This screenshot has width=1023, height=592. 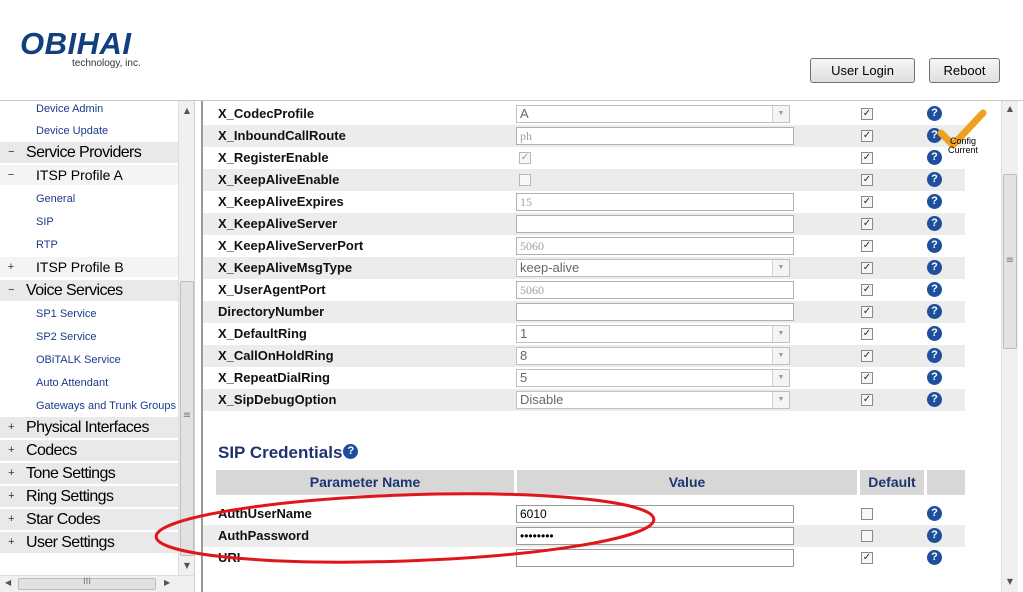 What do you see at coordinates (653, 356) in the screenshot?
I see `x-callonholdring-select: 8 ▼` at bounding box center [653, 356].